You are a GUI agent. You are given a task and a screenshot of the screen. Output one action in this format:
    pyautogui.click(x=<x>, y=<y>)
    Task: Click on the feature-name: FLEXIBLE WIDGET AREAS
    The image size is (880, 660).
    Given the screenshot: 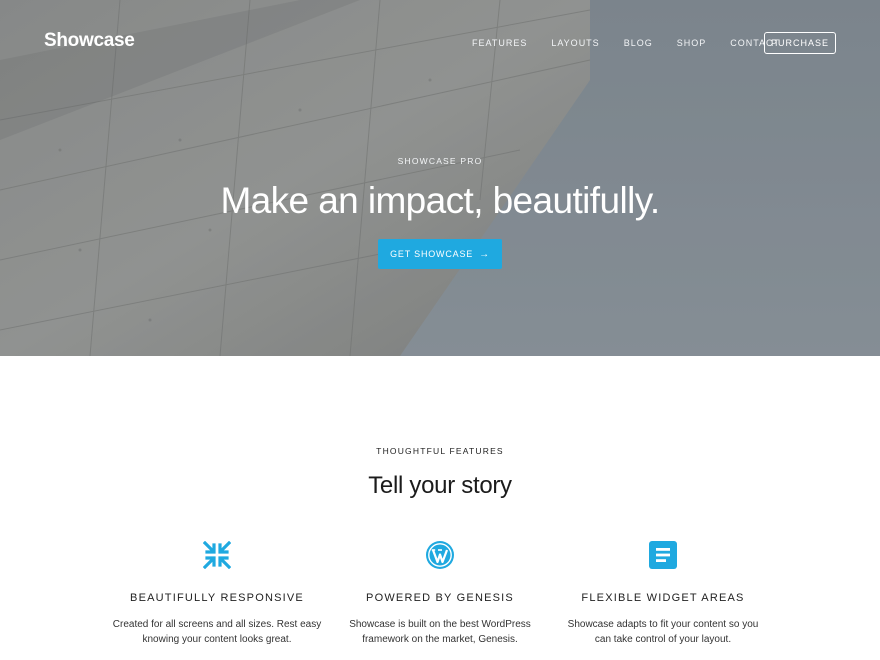 What is the action you would take?
    pyautogui.click(x=663, y=598)
    